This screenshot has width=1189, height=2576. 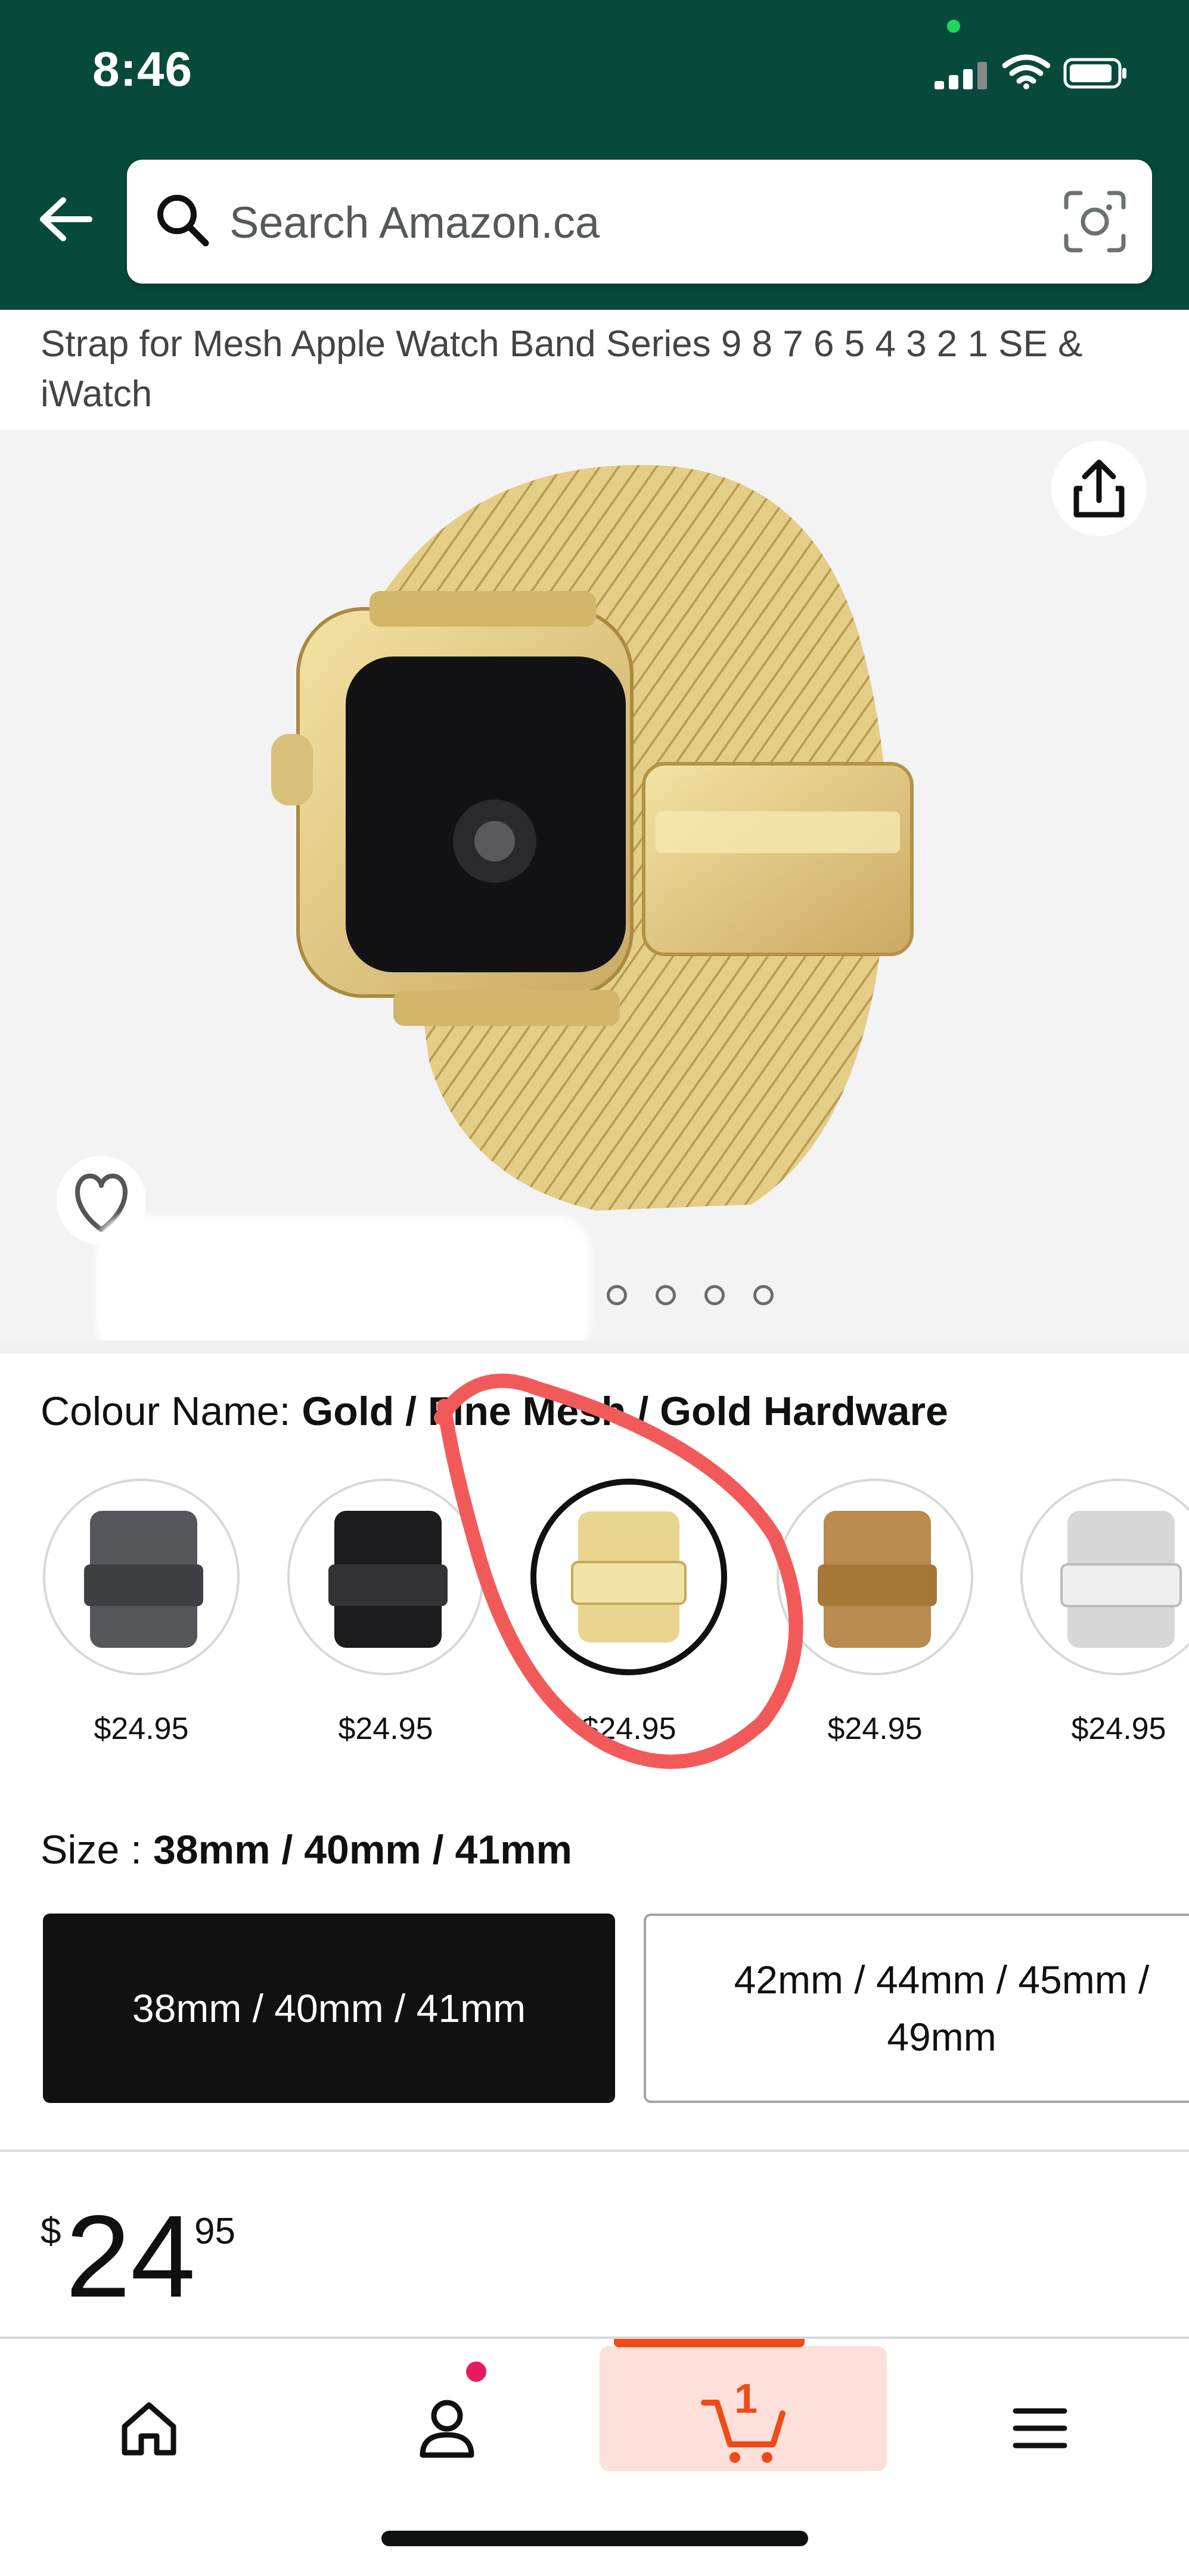 What do you see at coordinates (329, 2008) in the screenshot?
I see `size-option-38-40-41: 38mm / 40mm / 41mm` at bounding box center [329, 2008].